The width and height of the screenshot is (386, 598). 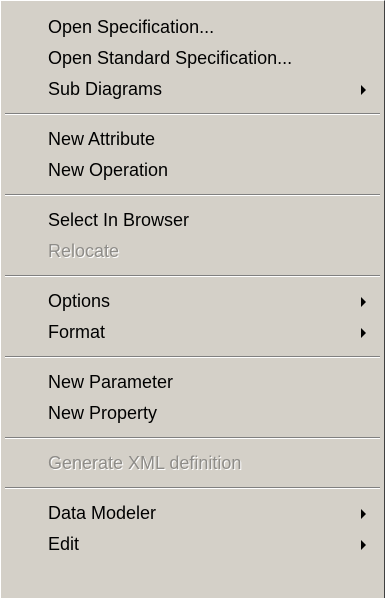 I want to click on menu-item-label: Select In Browser, so click(x=119, y=220).